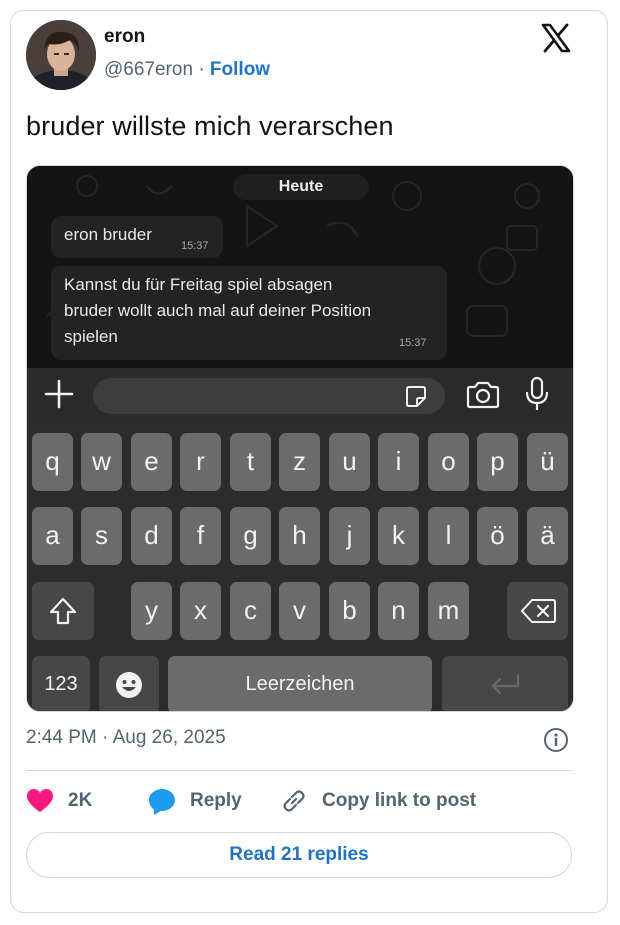  Describe the element at coordinates (52, 462) in the screenshot. I see `key: q` at that location.